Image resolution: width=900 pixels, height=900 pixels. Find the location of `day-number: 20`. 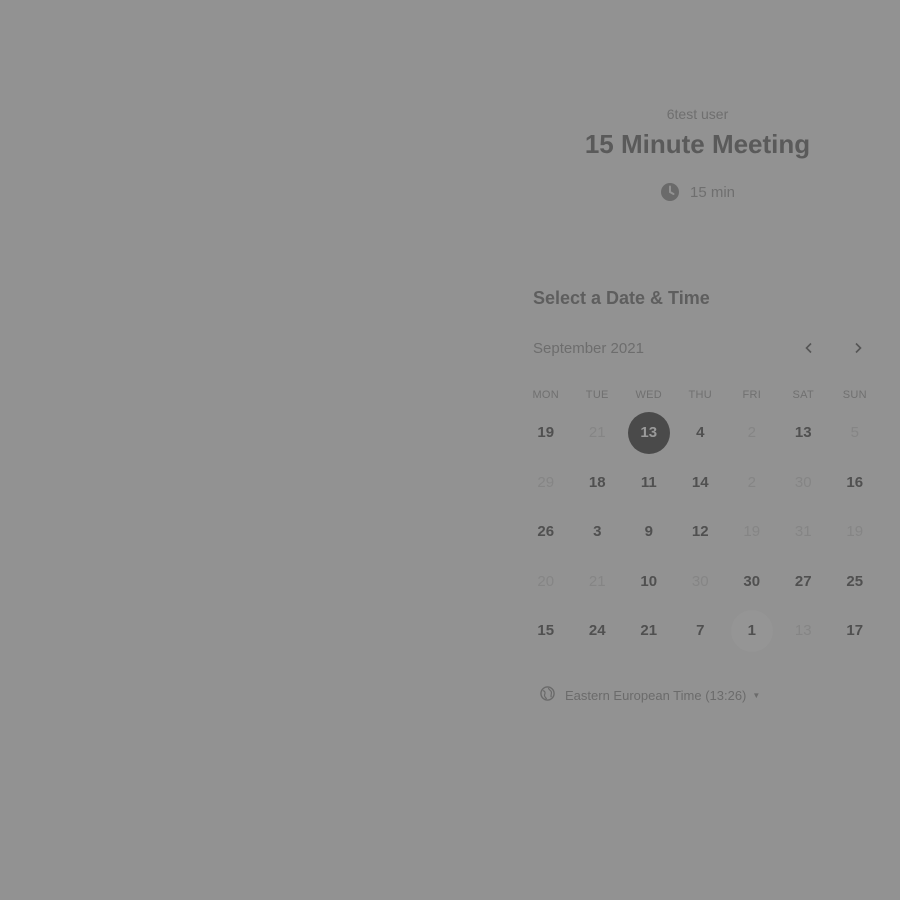

day-number: 20 is located at coordinates (546, 581).